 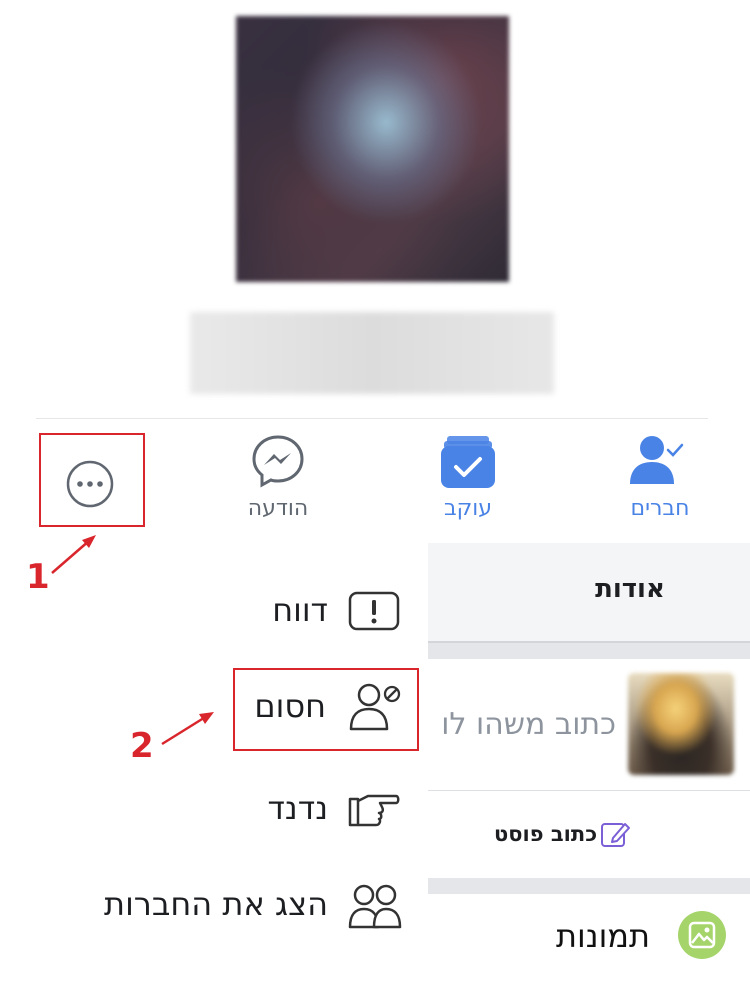 I want to click on annotation-step-2: 2, so click(x=142, y=746).